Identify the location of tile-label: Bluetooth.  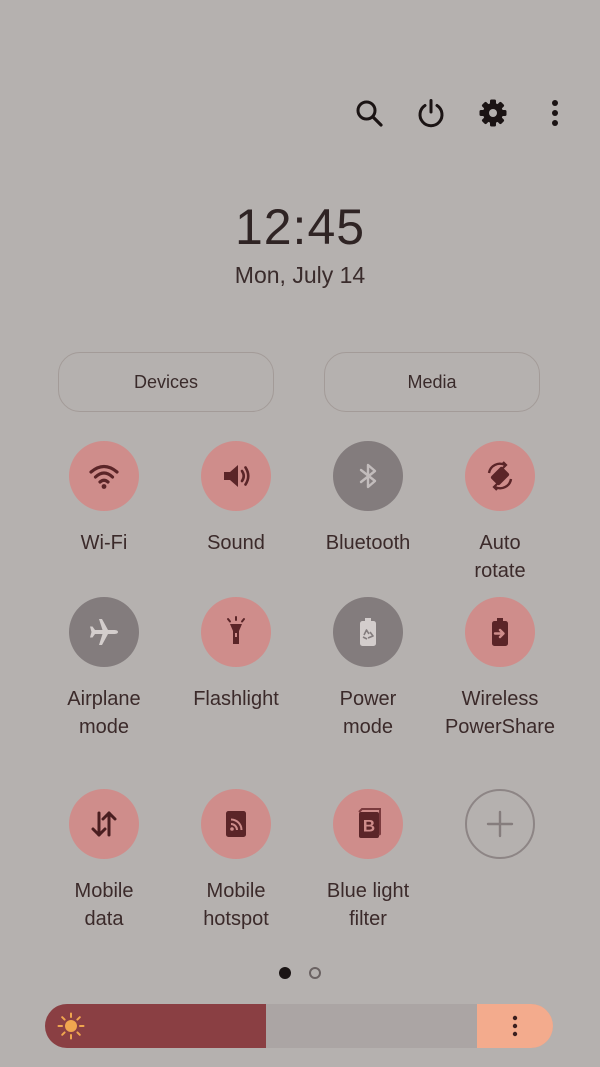
(368, 543).